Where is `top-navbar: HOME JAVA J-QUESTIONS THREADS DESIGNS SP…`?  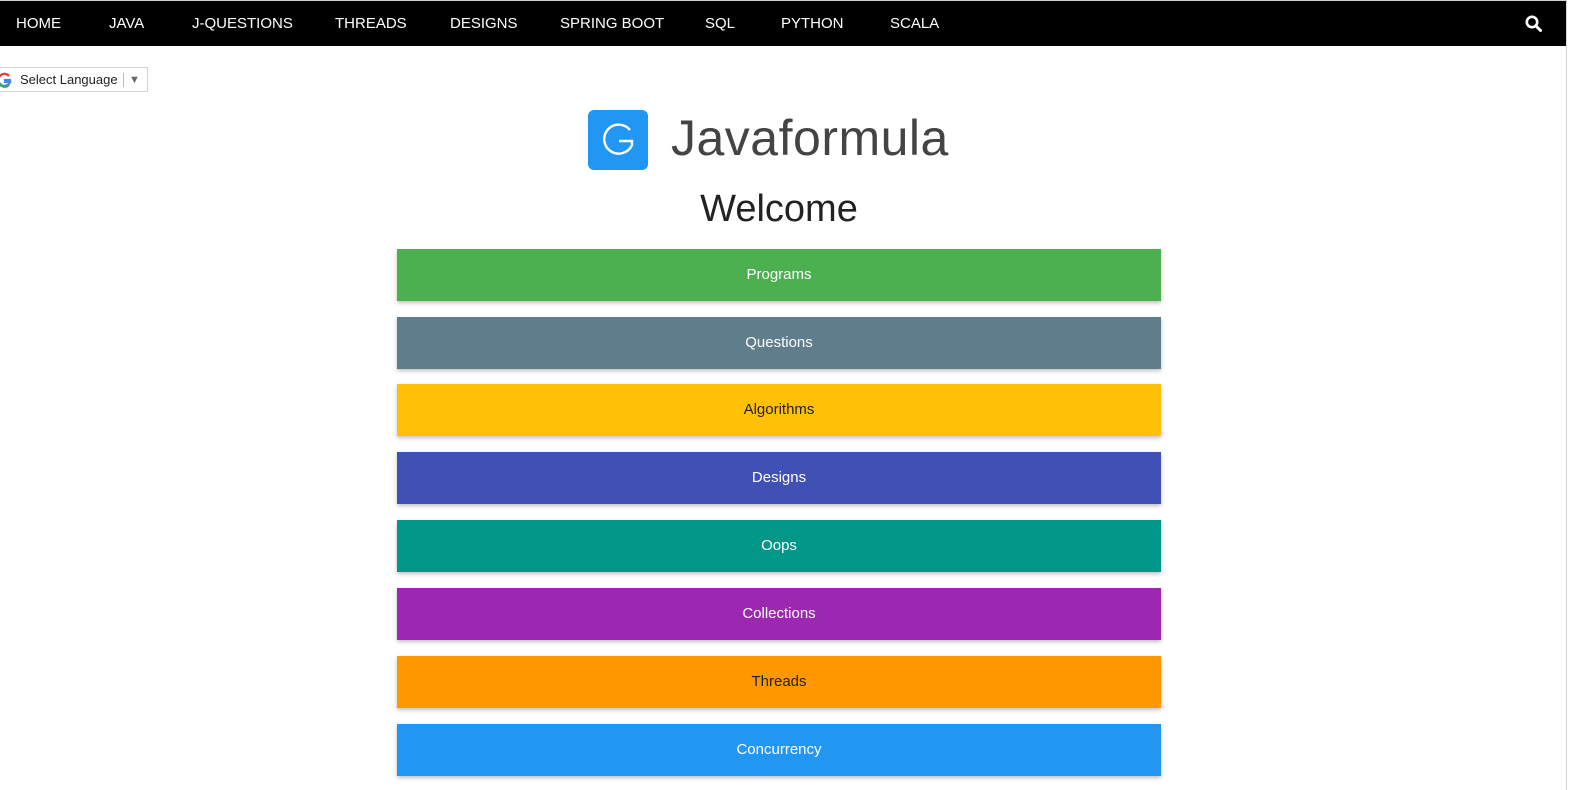 top-navbar: HOME JAVA J-QUESTIONS THREADS DESIGNS SP… is located at coordinates (783, 23).